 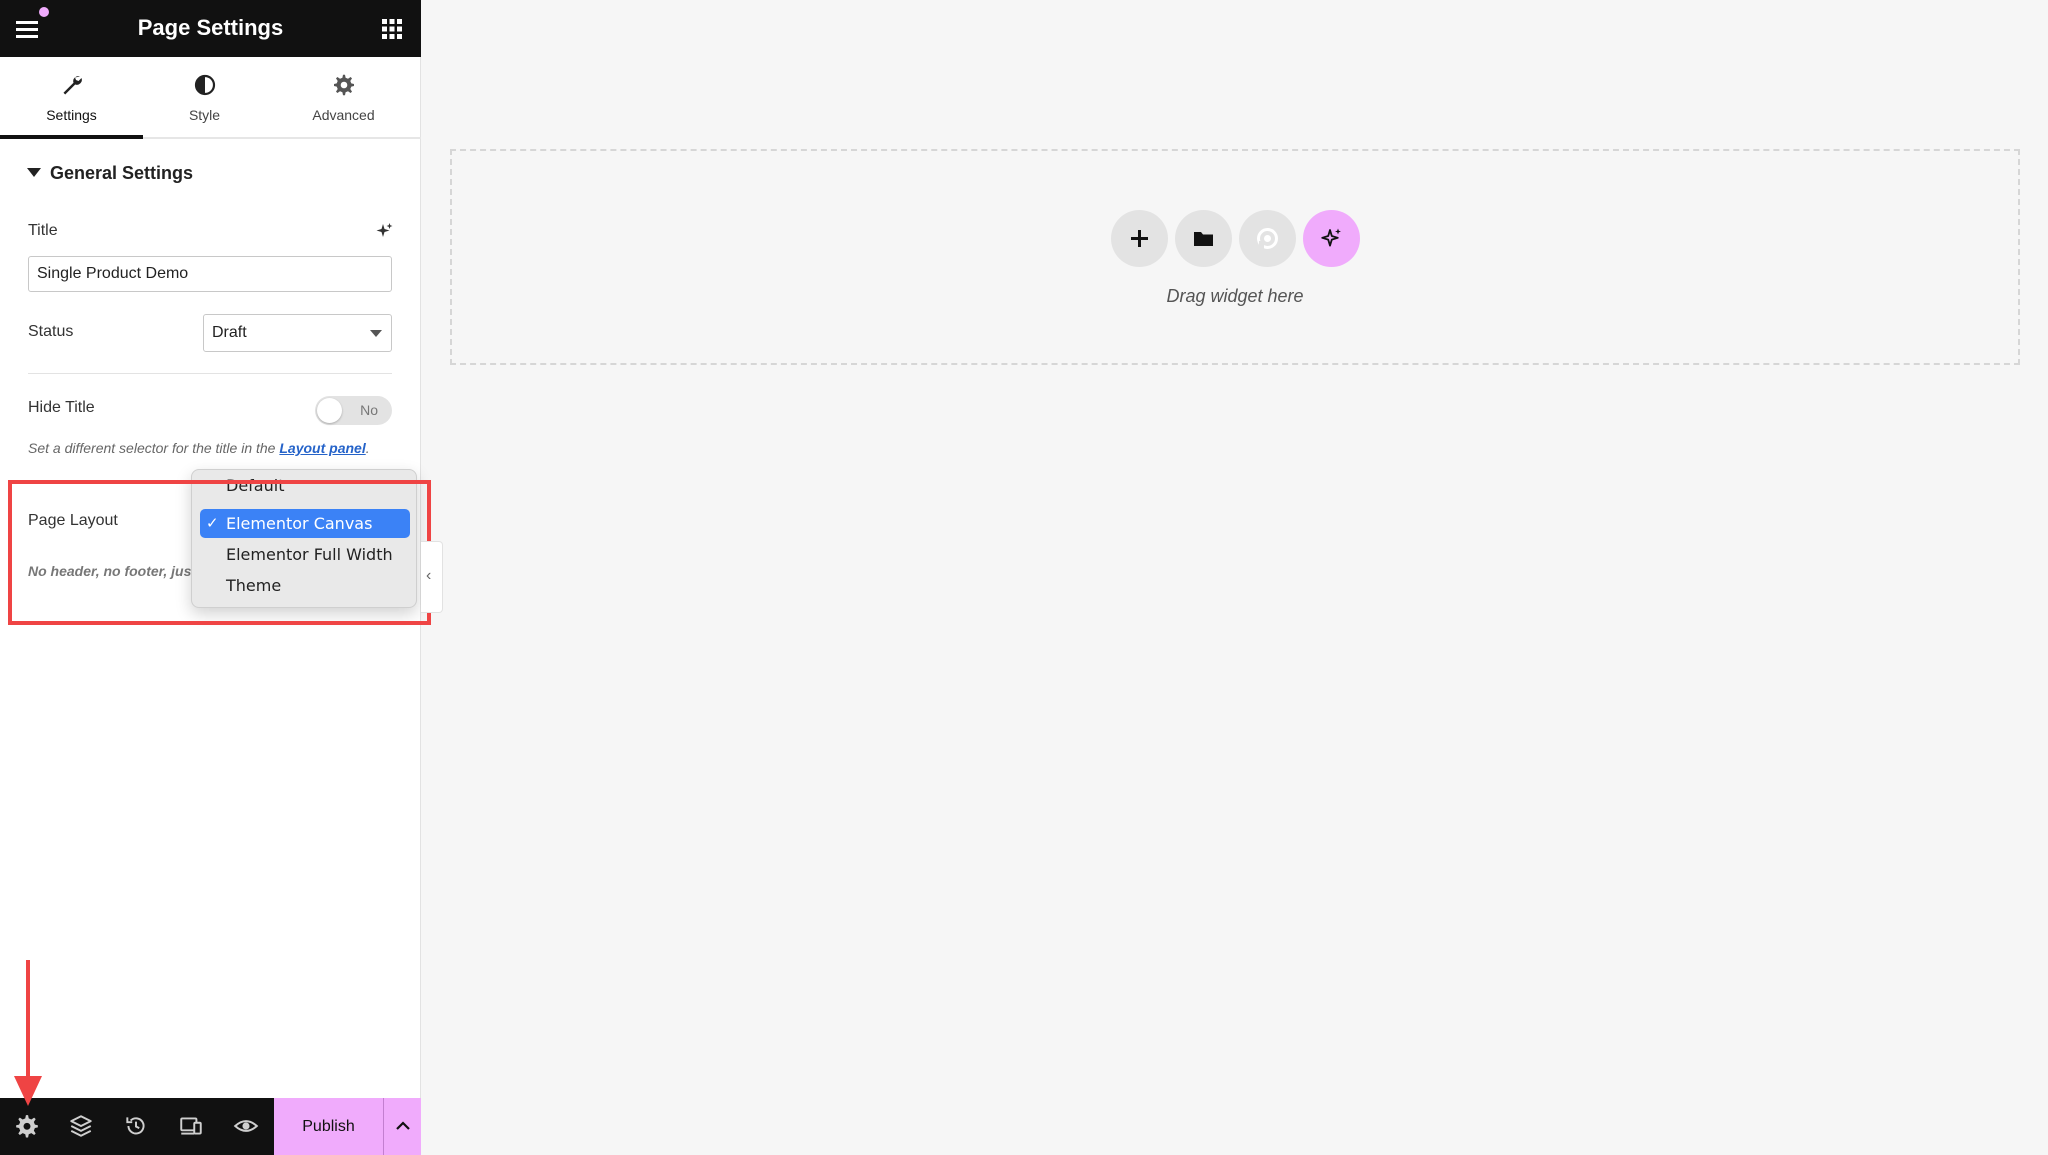 I want to click on kit-library-icon, so click(x=1267, y=238).